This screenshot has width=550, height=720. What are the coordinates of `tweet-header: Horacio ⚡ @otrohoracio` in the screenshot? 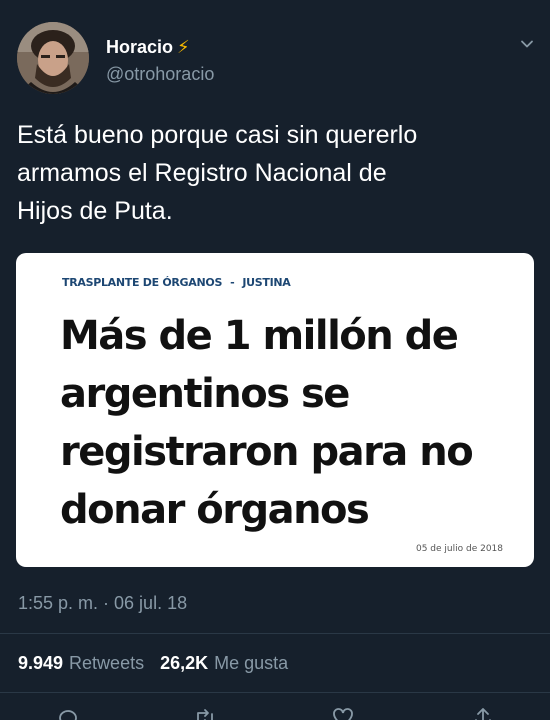 It's located at (277, 62).